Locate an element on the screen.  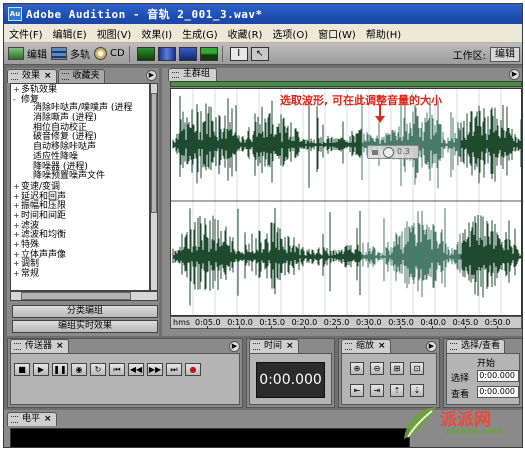
effects-tree-item: +常规 is located at coordinates (80, 274).